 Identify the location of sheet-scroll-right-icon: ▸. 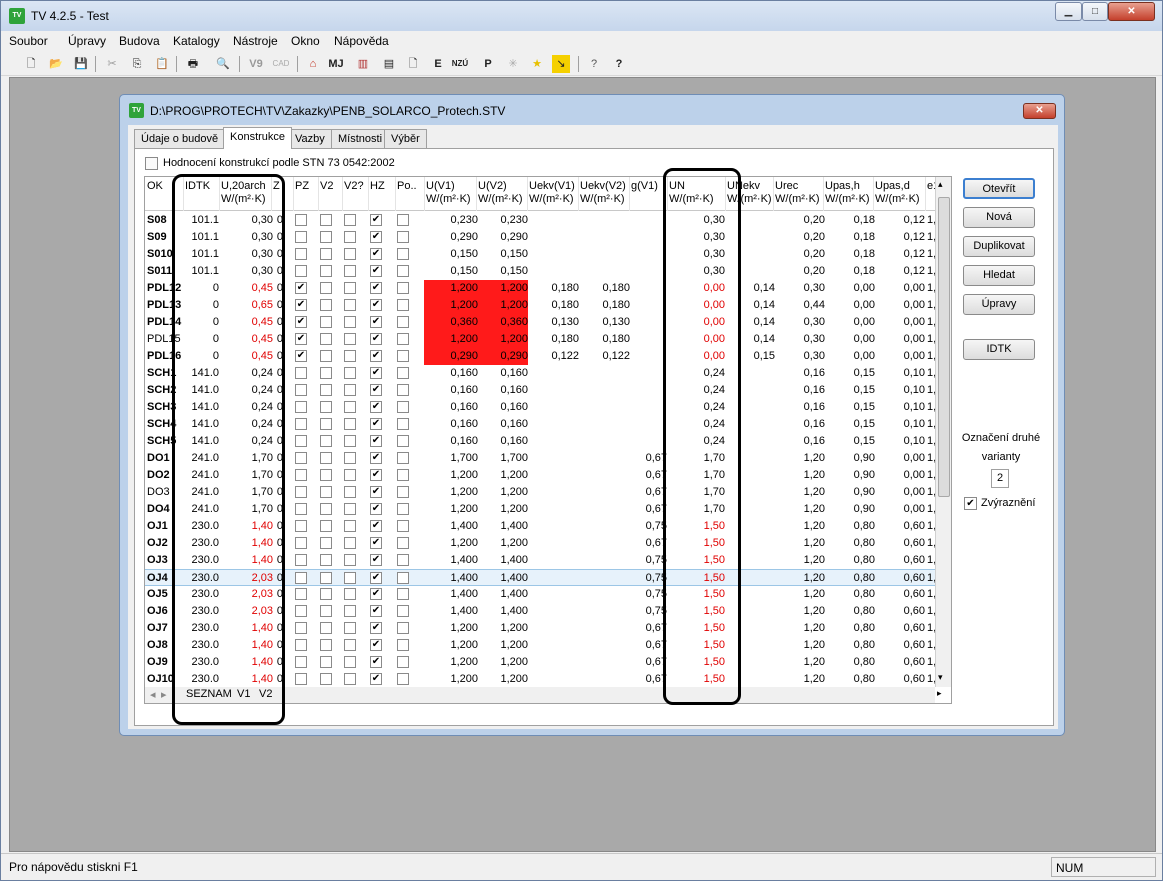
(164, 694).